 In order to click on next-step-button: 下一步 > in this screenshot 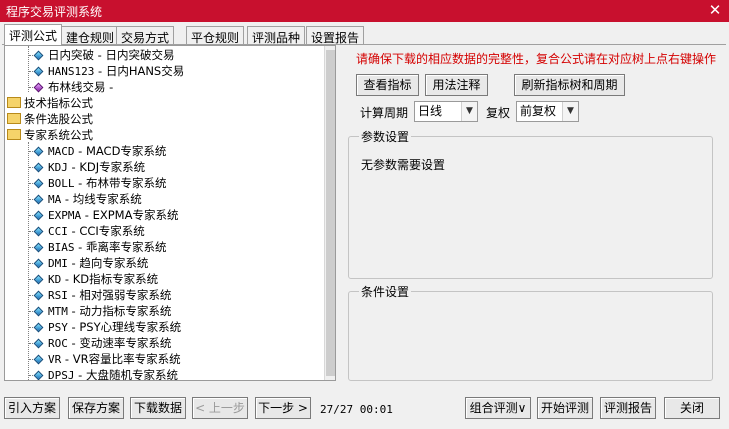, I will do `click(283, 408)`.